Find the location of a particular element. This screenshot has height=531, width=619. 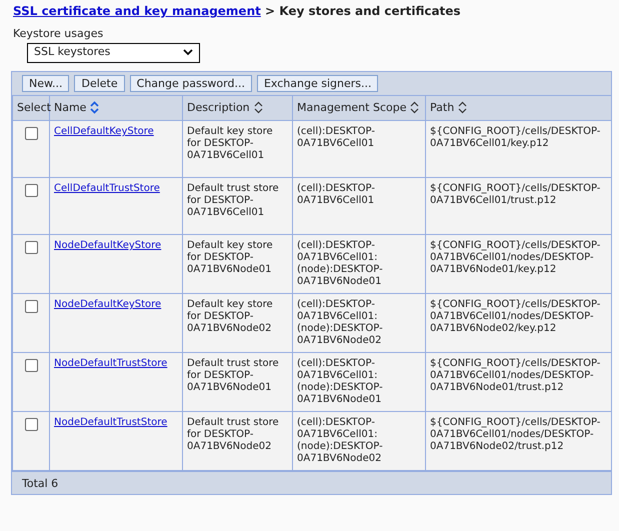

table-cell: ${CONFIG_ROOT}/cells/DESKTOP-0A71BV6Cell01/key.p12 is located at coordinates (515, 137).